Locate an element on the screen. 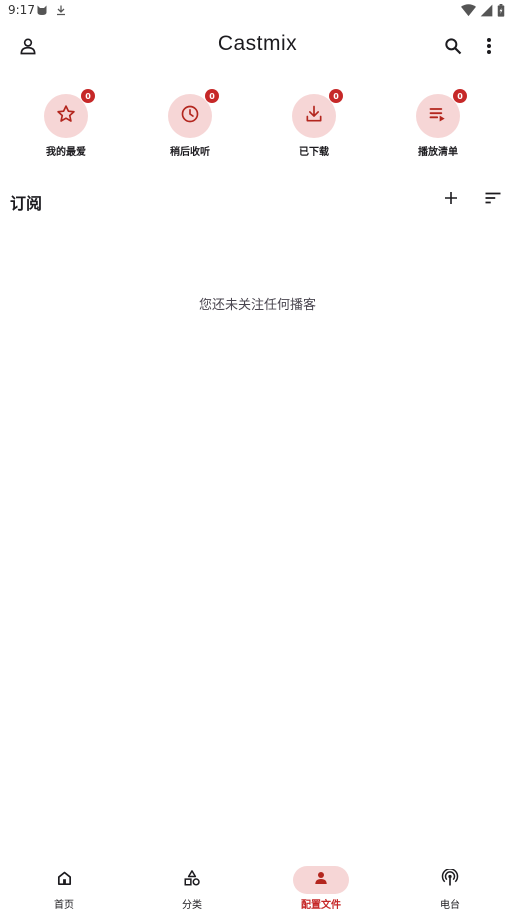 The image size is (515, 916). home-icon is located at coordinates (64, 880).